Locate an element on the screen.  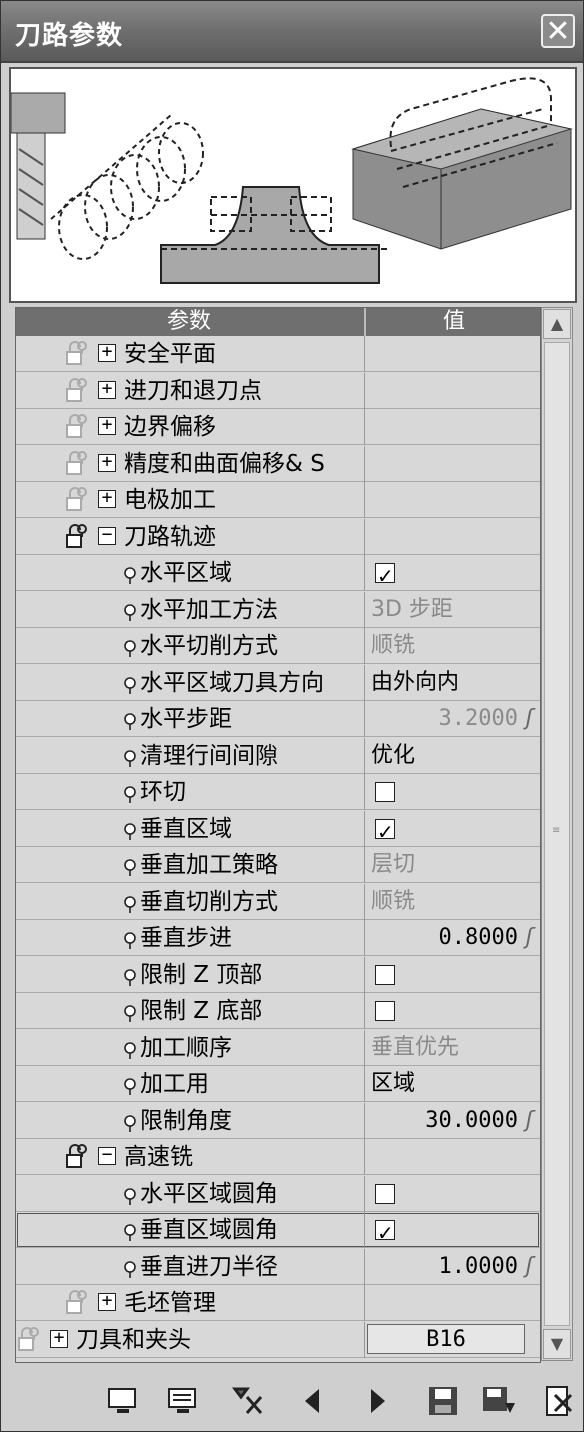
grid-row-horizontal-direction: 水平区域刀具方向 由外向内 is located at coordinates (278, 682).